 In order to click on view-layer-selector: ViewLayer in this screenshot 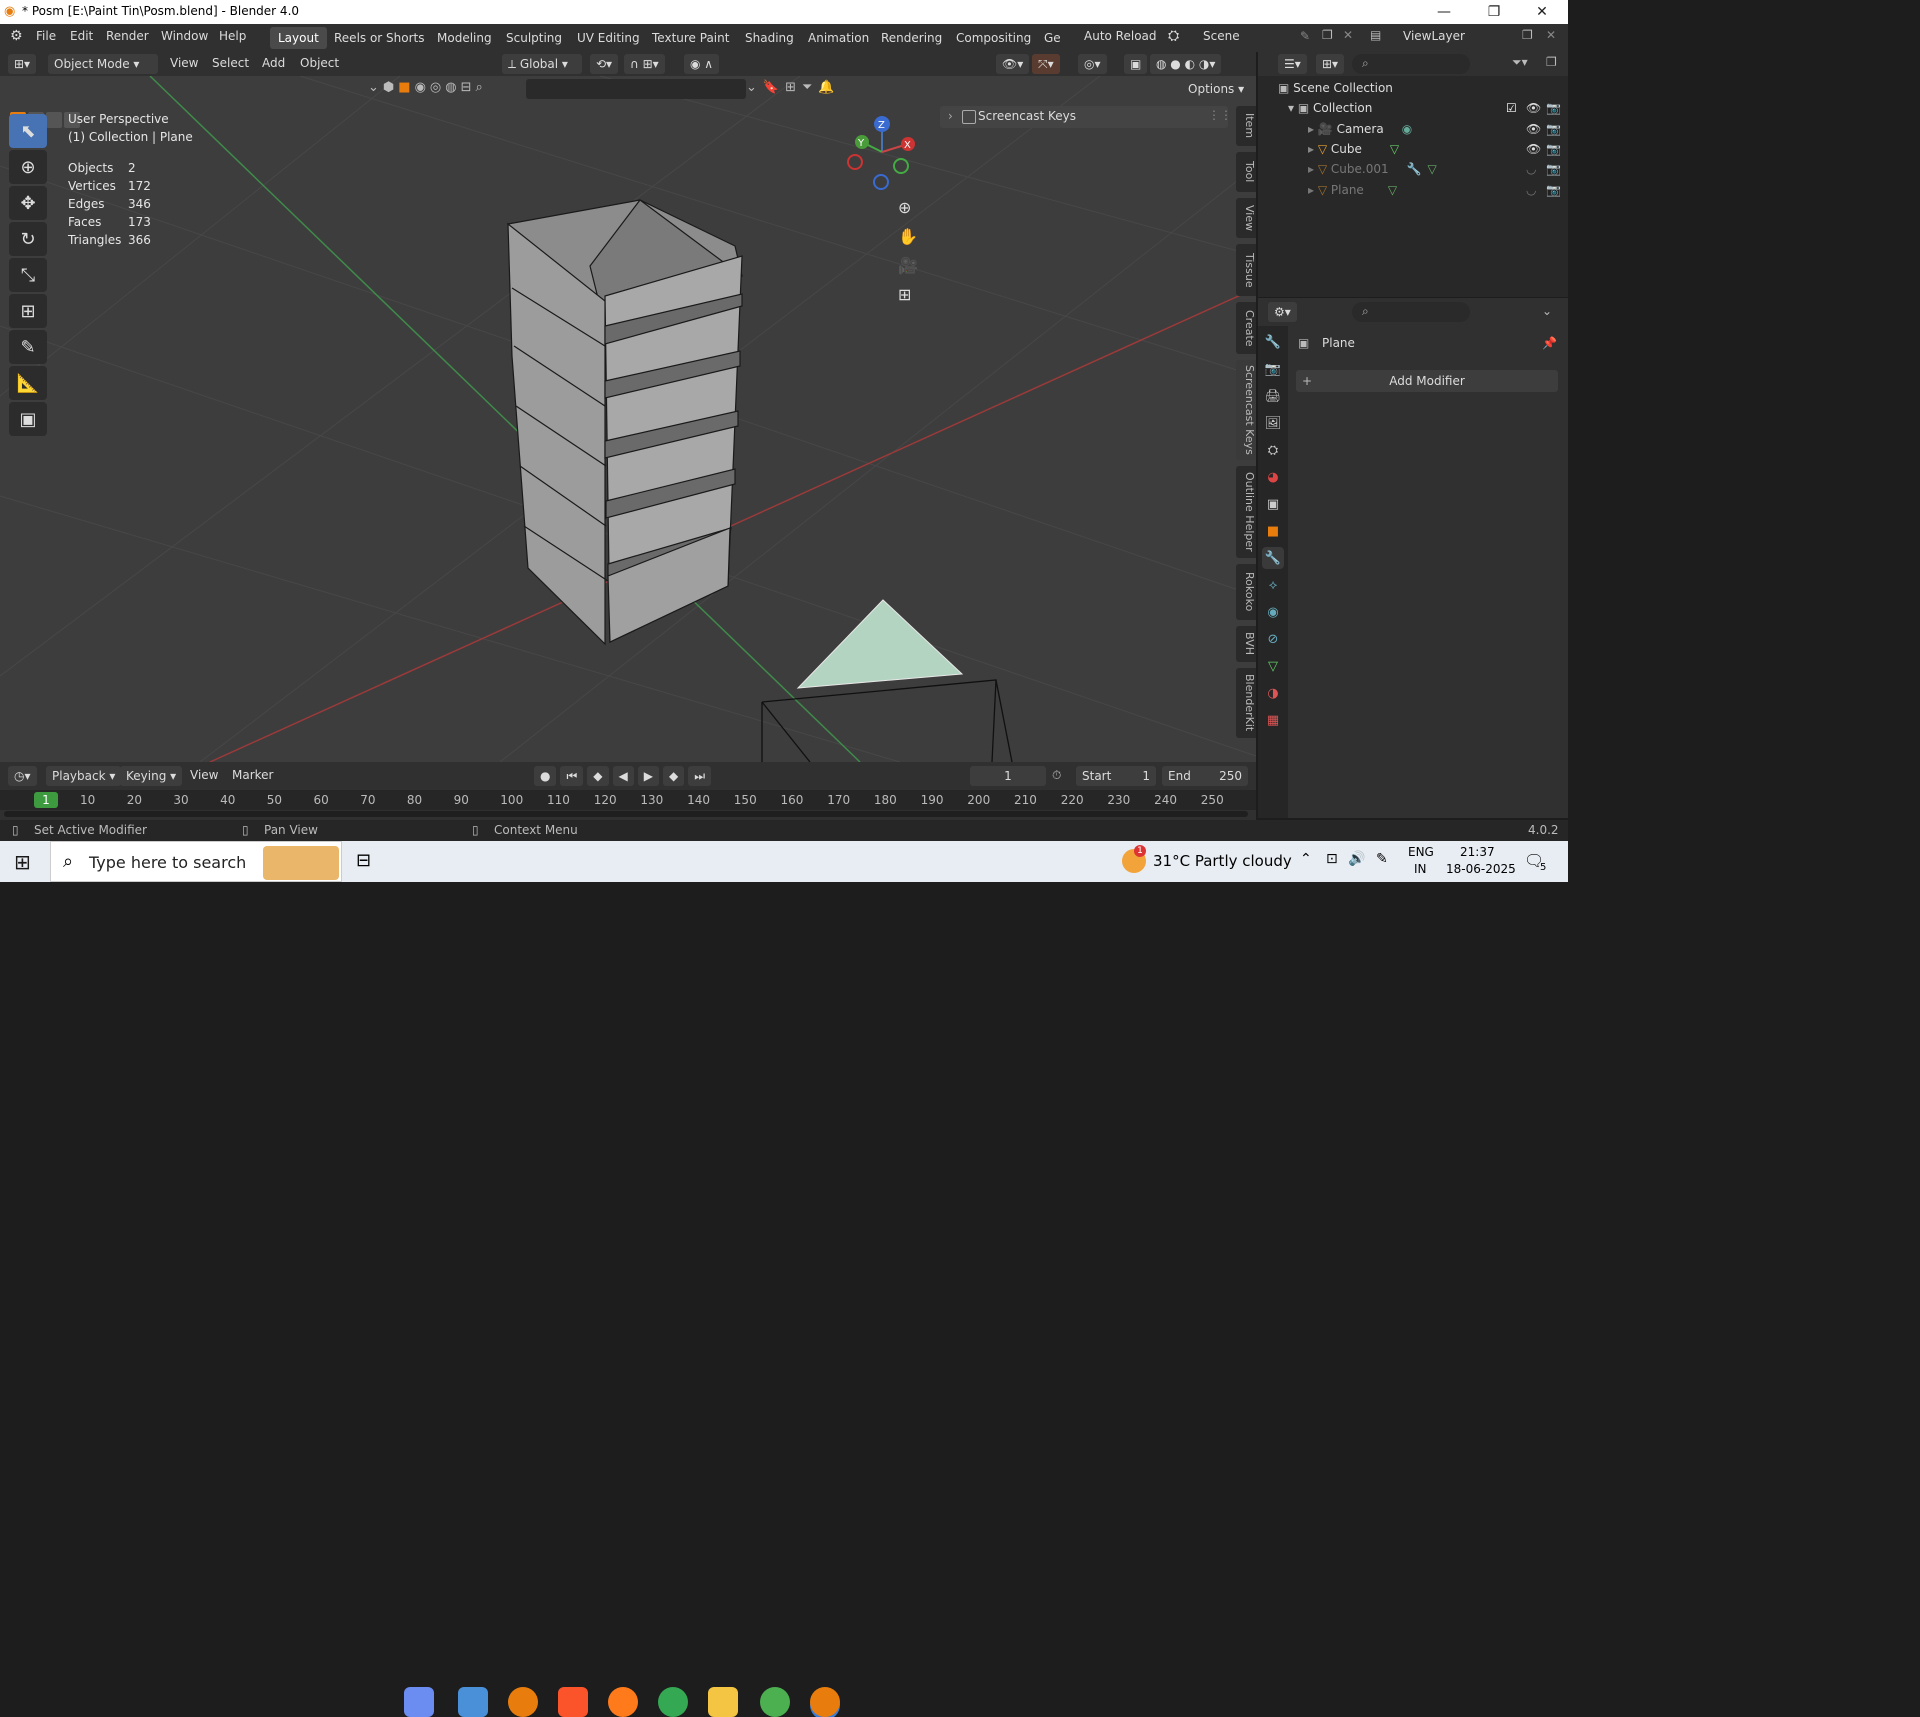, I will do `click(1434, 36)`.